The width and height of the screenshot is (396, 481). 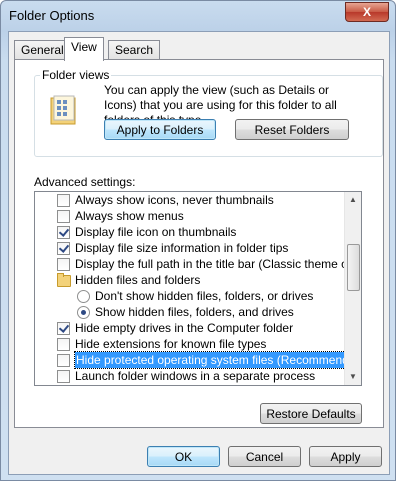 I want to click on tab-search: Search, so click(x=134, y=50).